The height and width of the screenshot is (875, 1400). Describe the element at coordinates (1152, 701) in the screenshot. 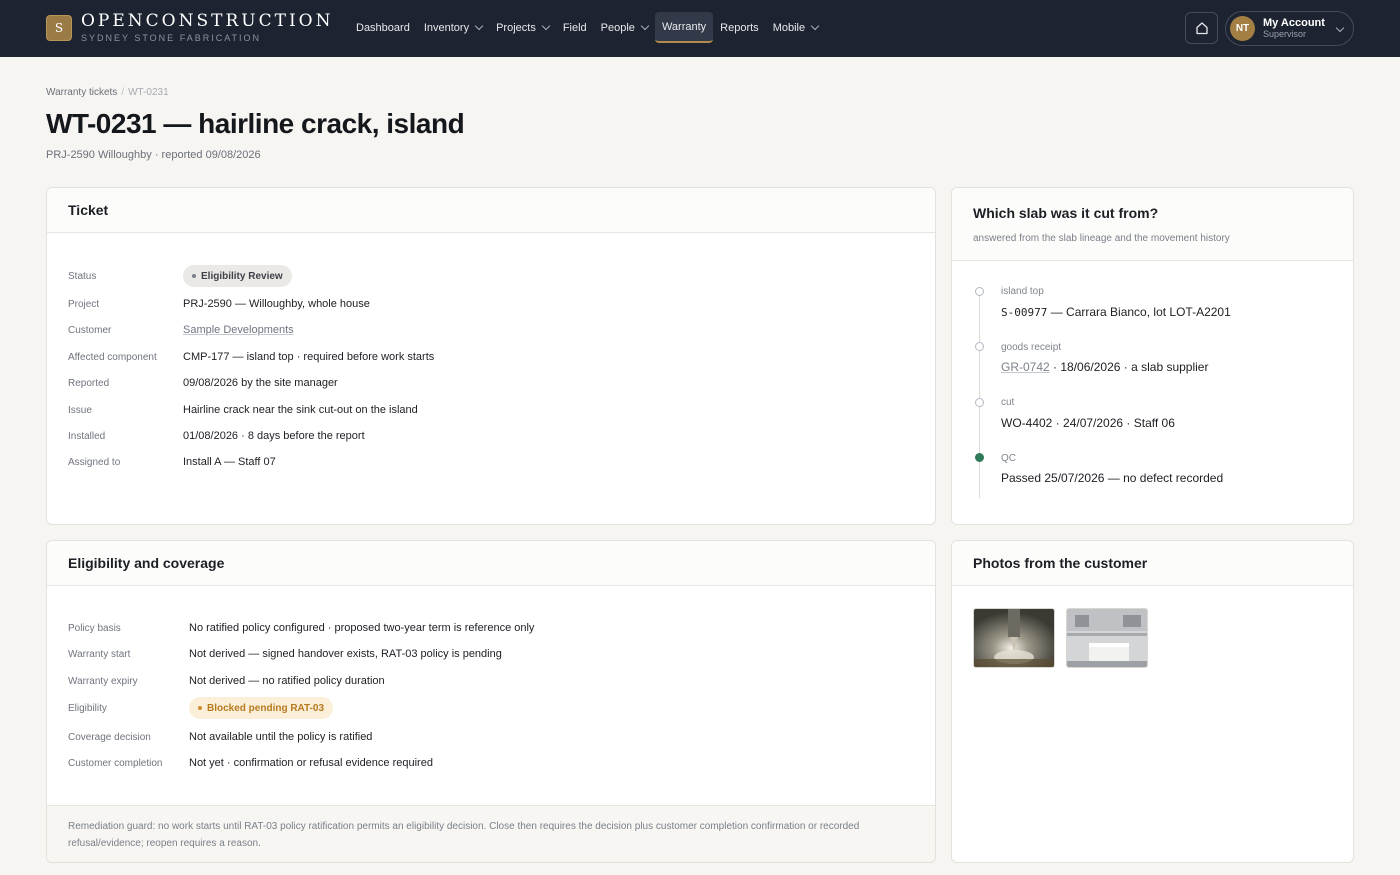

I see `photos-card: Photos from the customer` at that location.